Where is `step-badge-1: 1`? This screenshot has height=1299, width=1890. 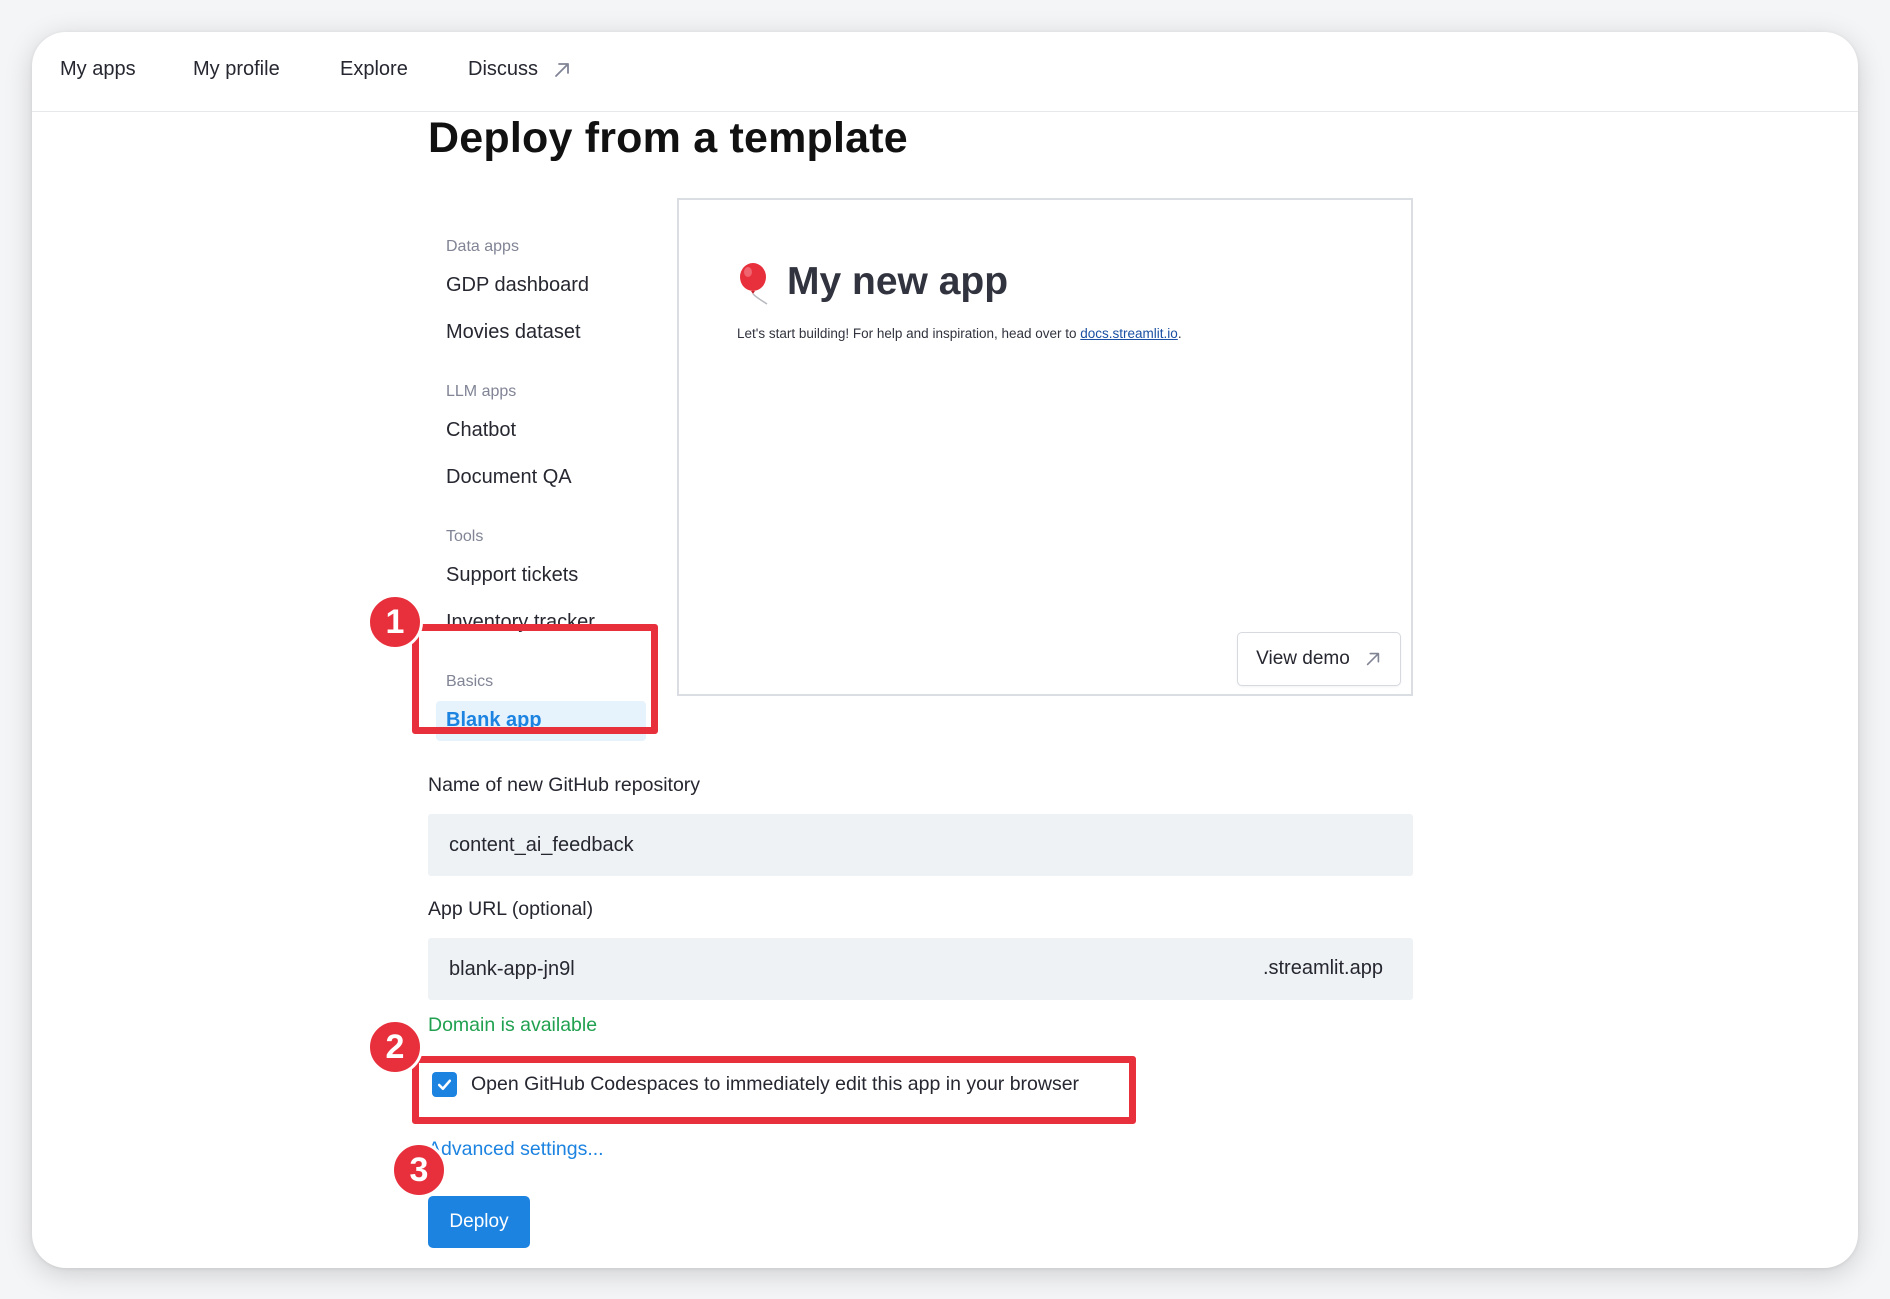
step-badge-1: 1 is located at coordinates (395, 622).